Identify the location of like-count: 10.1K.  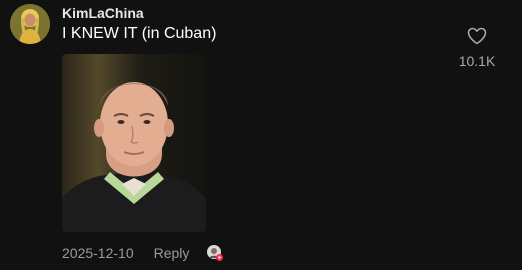
(477, 61).